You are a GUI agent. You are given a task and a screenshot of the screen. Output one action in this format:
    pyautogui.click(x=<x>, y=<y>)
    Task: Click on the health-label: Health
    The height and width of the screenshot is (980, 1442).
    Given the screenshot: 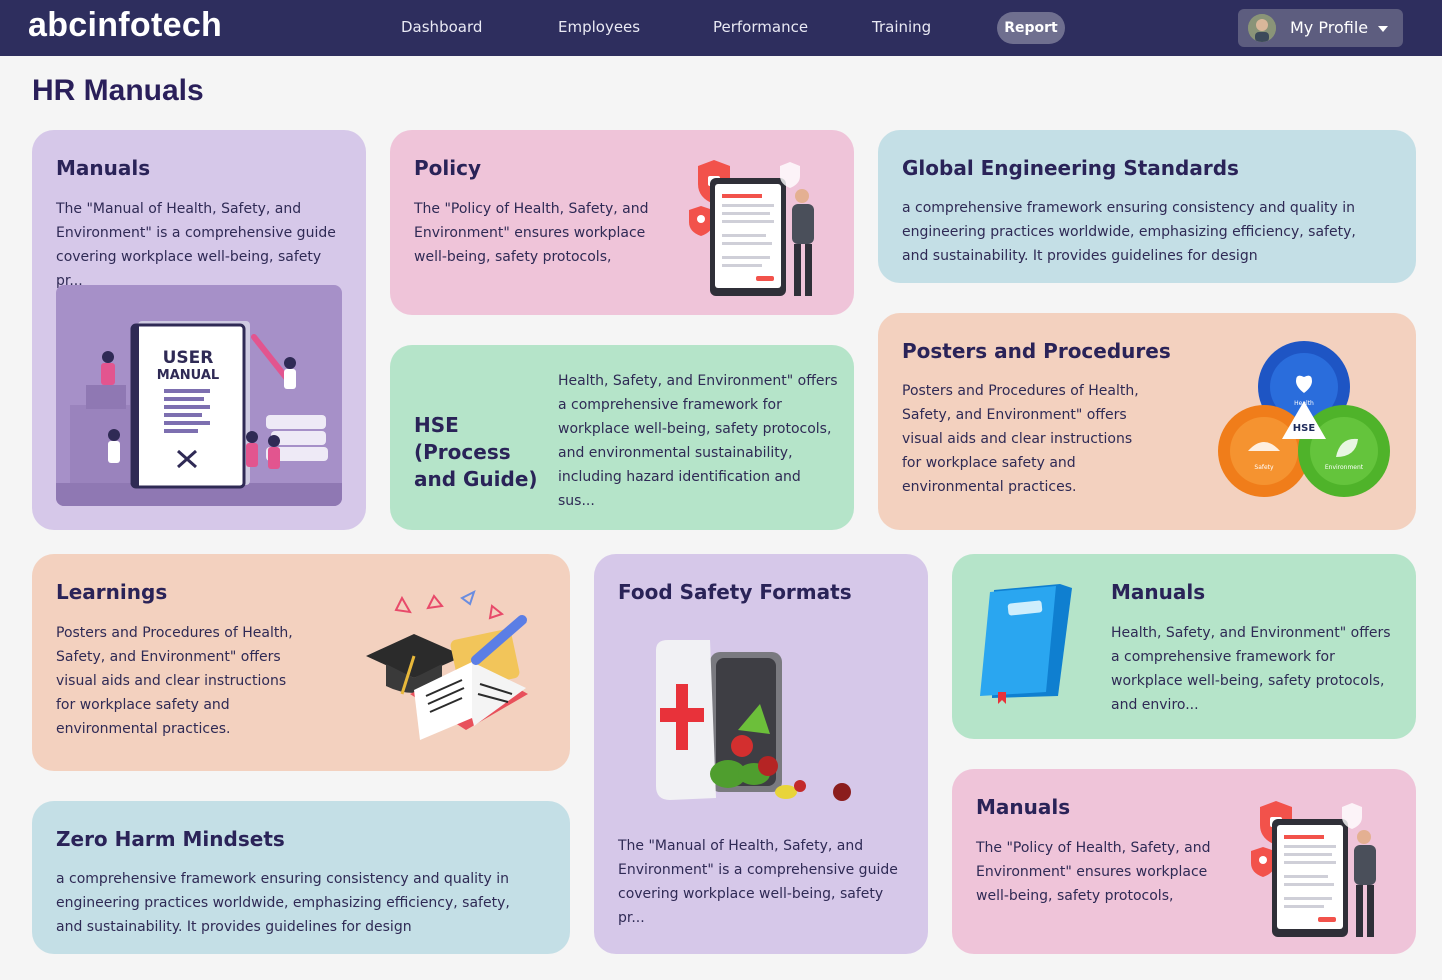 What is the action you would take?
    pyautogui.click(x=1304, y=403)
    